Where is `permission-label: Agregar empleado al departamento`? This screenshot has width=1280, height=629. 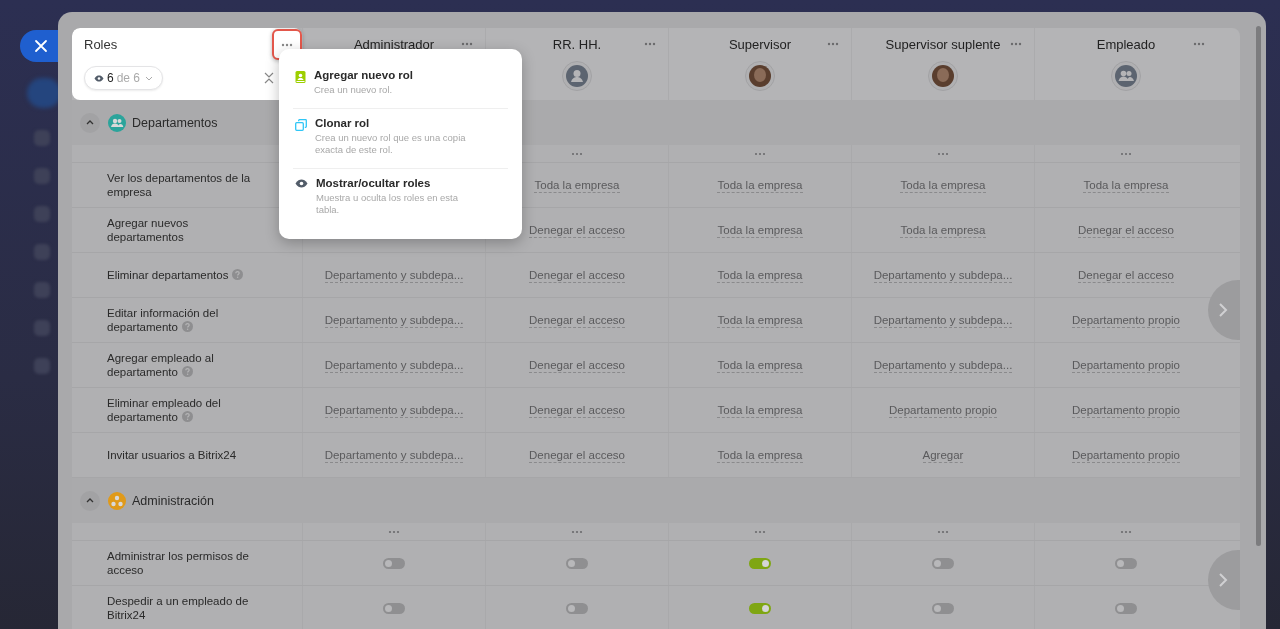
permission-label: Agregar empleado al departamento is located at coordinates (161, 365).